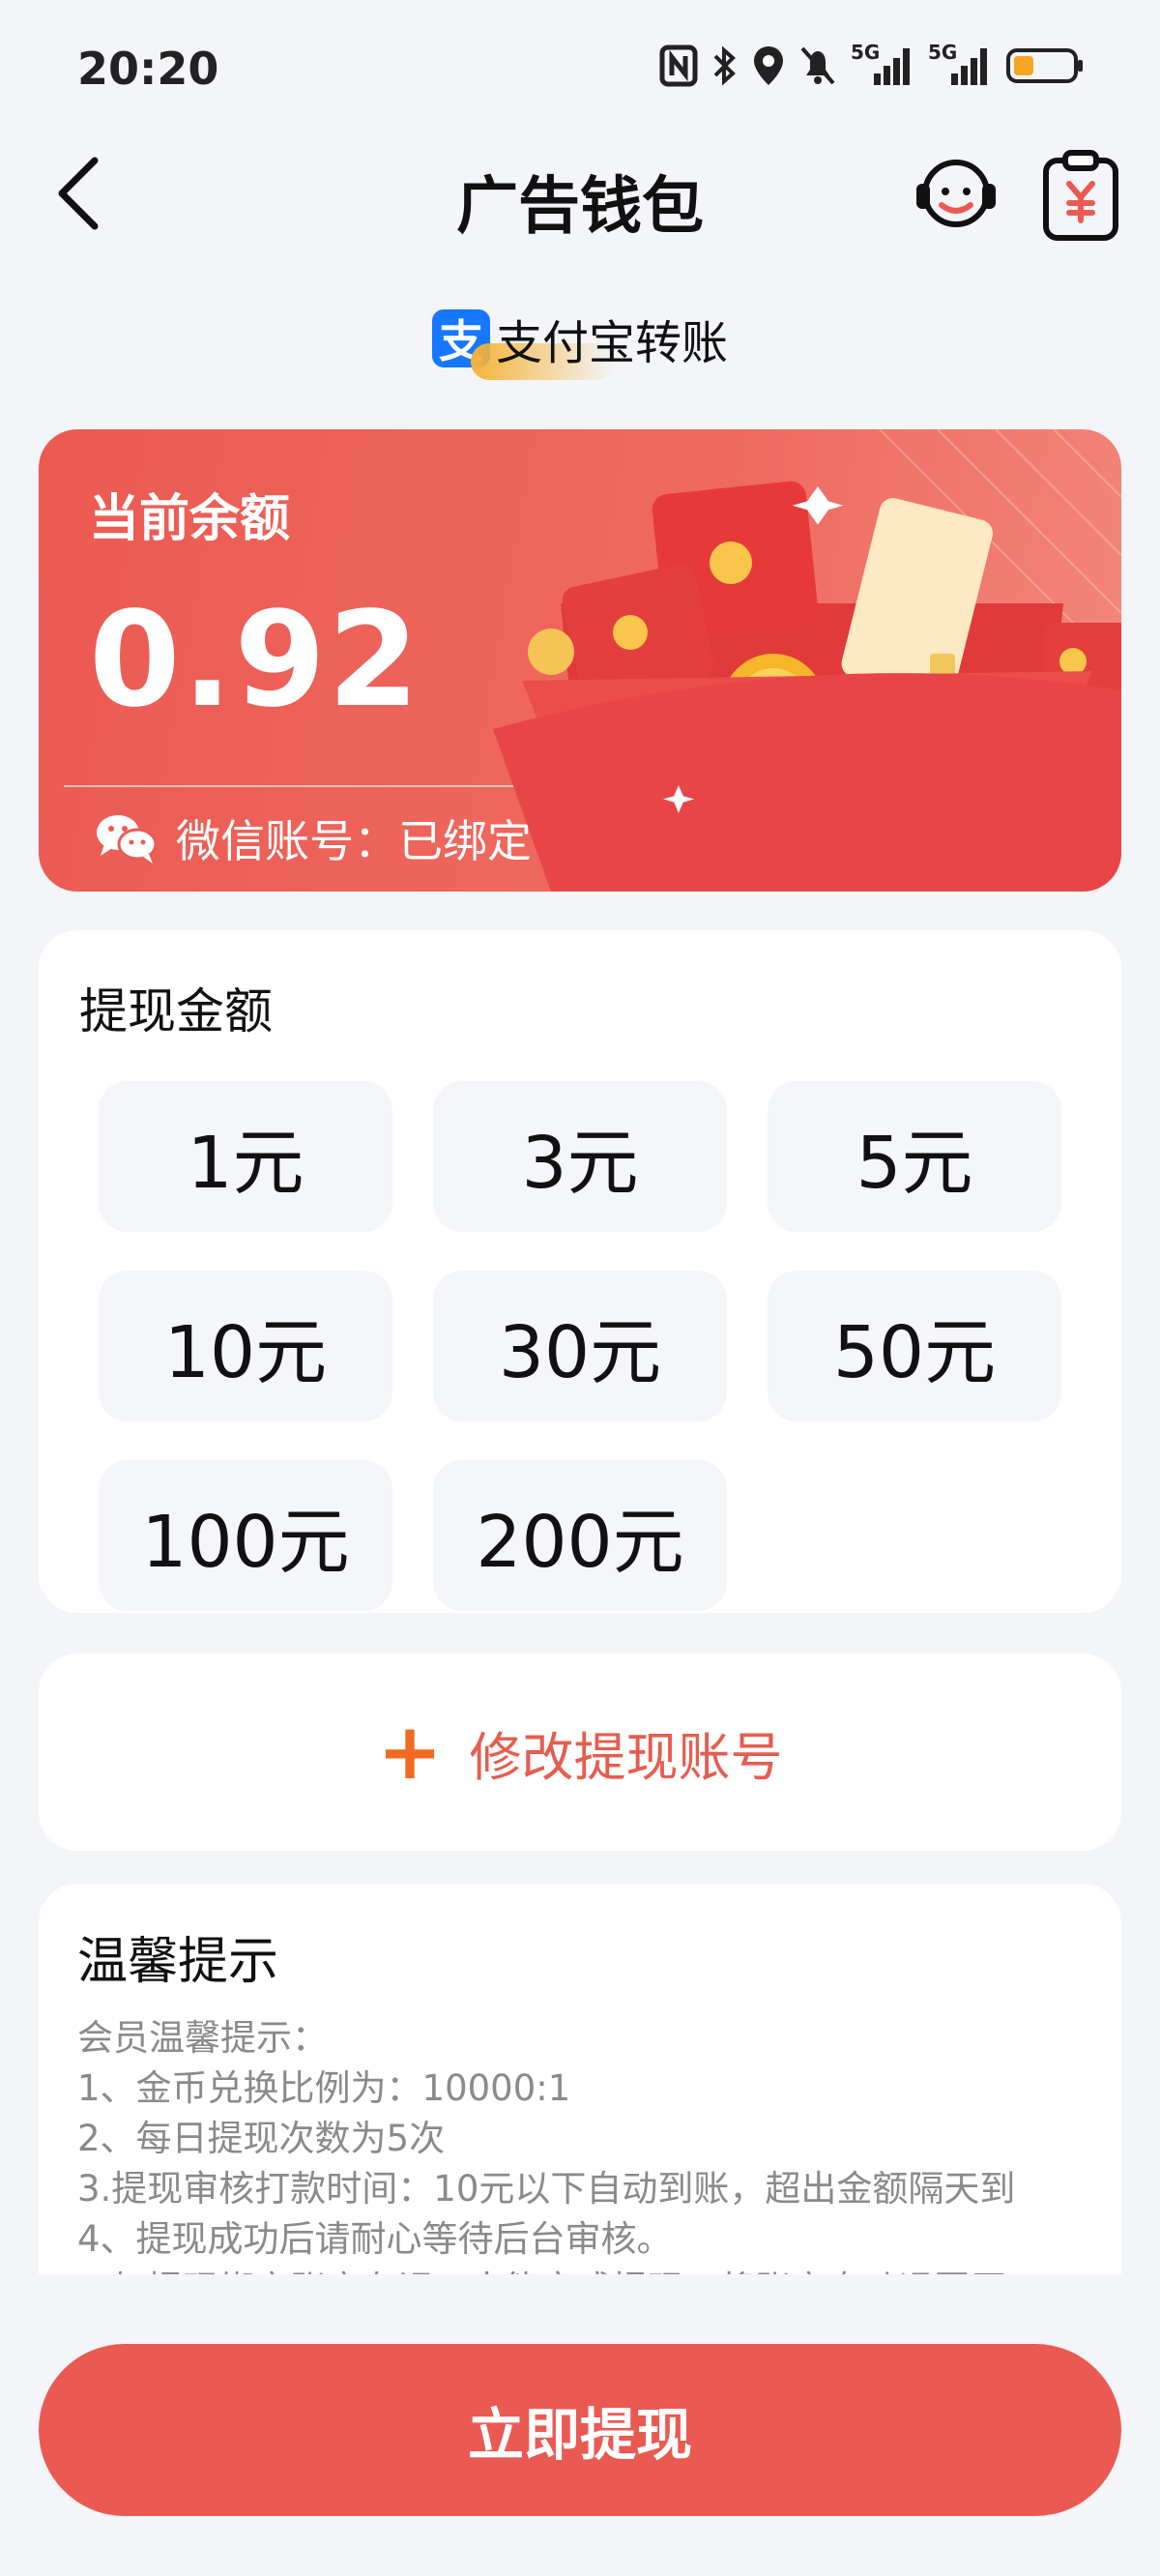 The width and height of the screenshot is (1160, 2576). Describe the element at coordinates (261, 2138) in the screenshot. I see `tips-line: 2、每日提现次数为5次` at that location.